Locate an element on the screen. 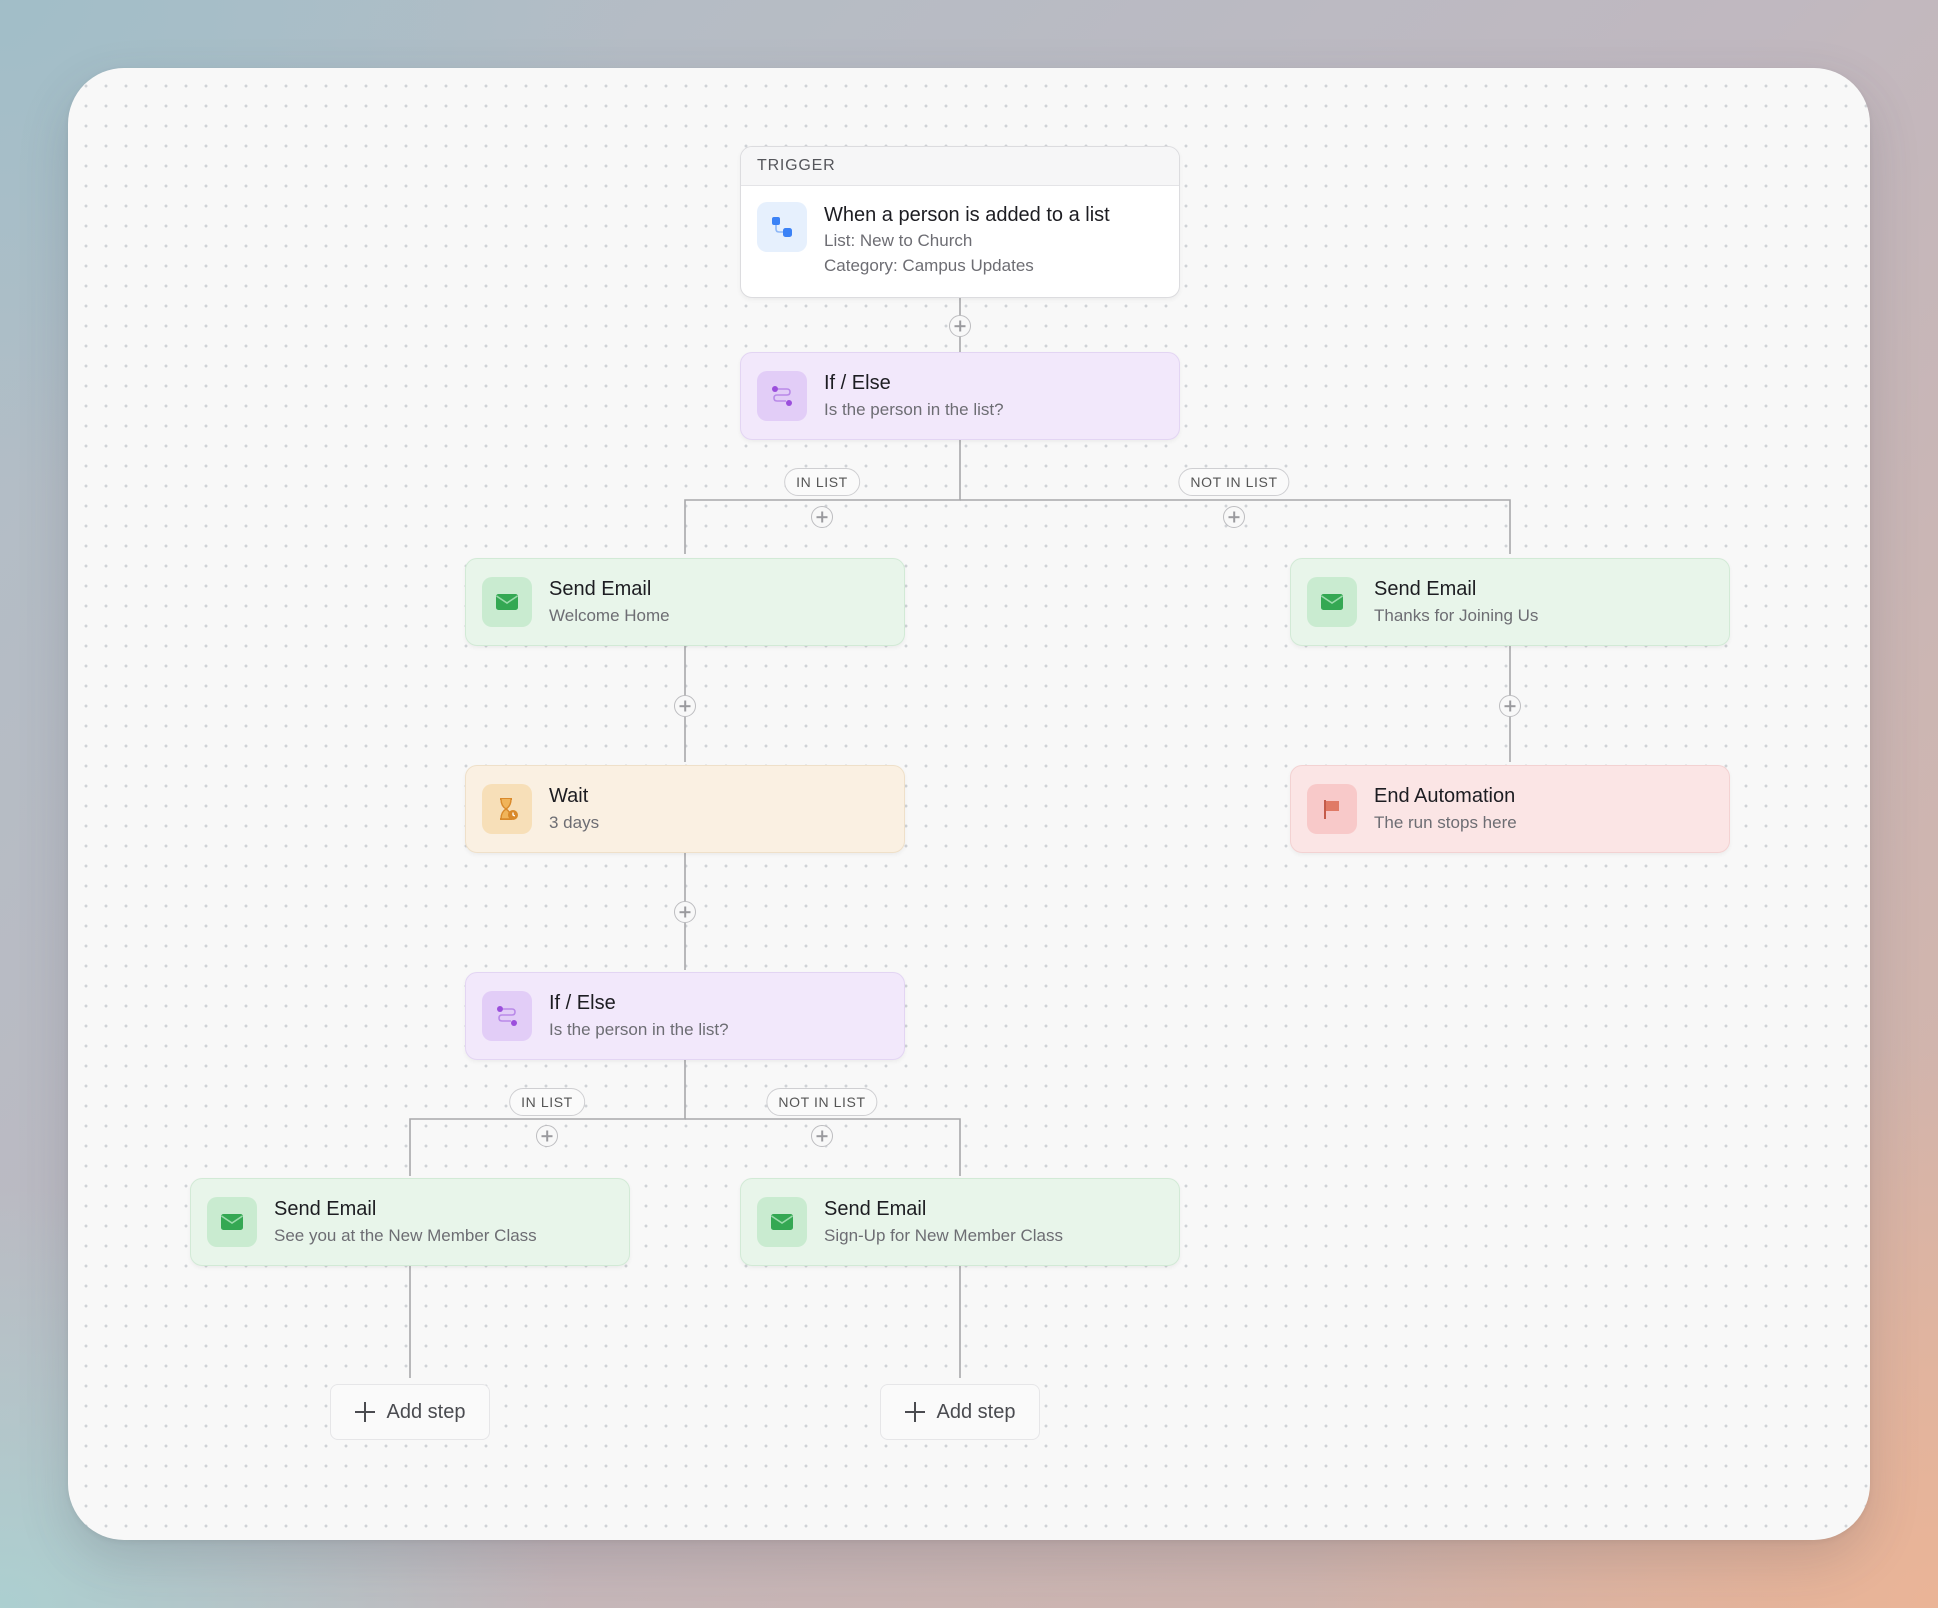 This screenshot has width=1938, height=1608. node-subtitle: 3 days is located at coordinates (574, 822).